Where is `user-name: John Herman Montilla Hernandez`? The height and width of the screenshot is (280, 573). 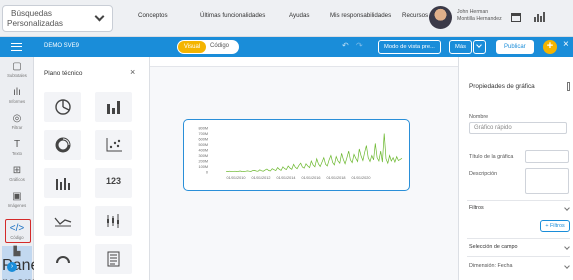
user-name: John Herman Montilla Hernandez is located at coordinates (479, 15).